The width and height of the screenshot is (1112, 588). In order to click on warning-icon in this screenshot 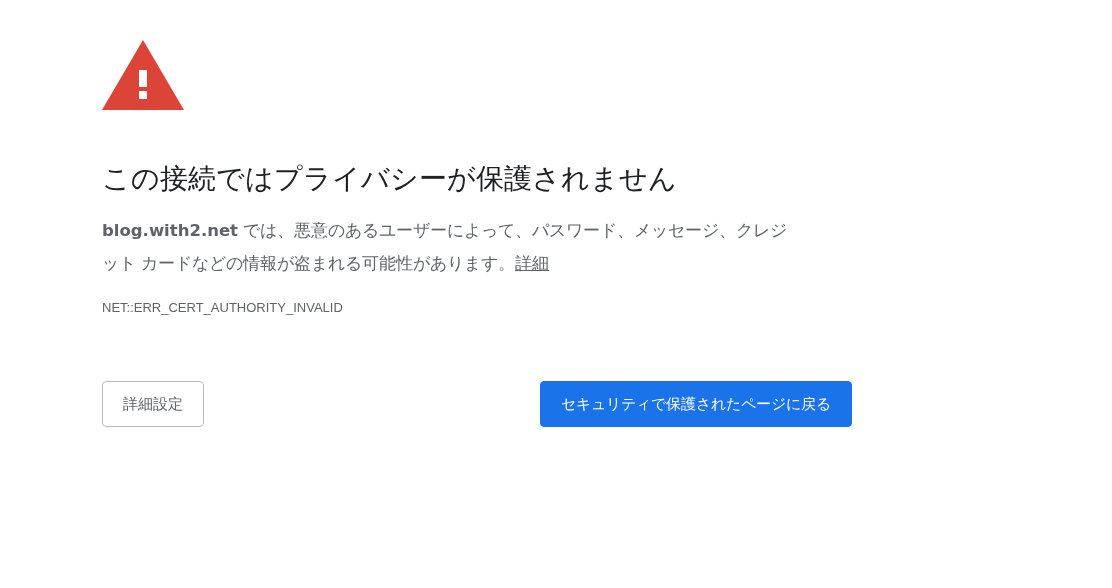, I will do `click(143, 75)`.